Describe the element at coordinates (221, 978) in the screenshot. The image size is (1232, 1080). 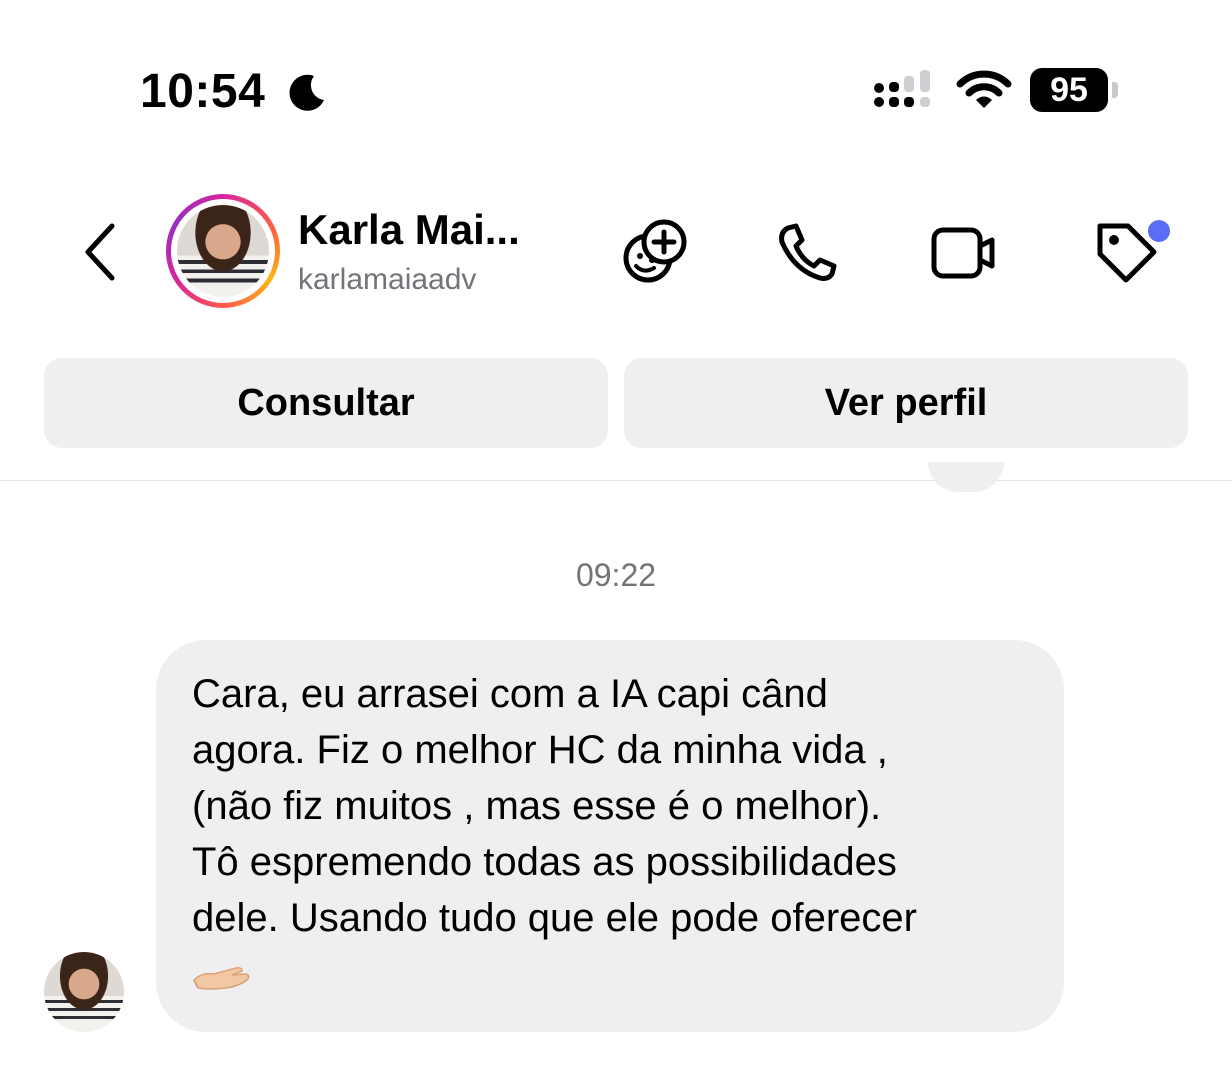
I see `palm-up-hand-icon` at that location.